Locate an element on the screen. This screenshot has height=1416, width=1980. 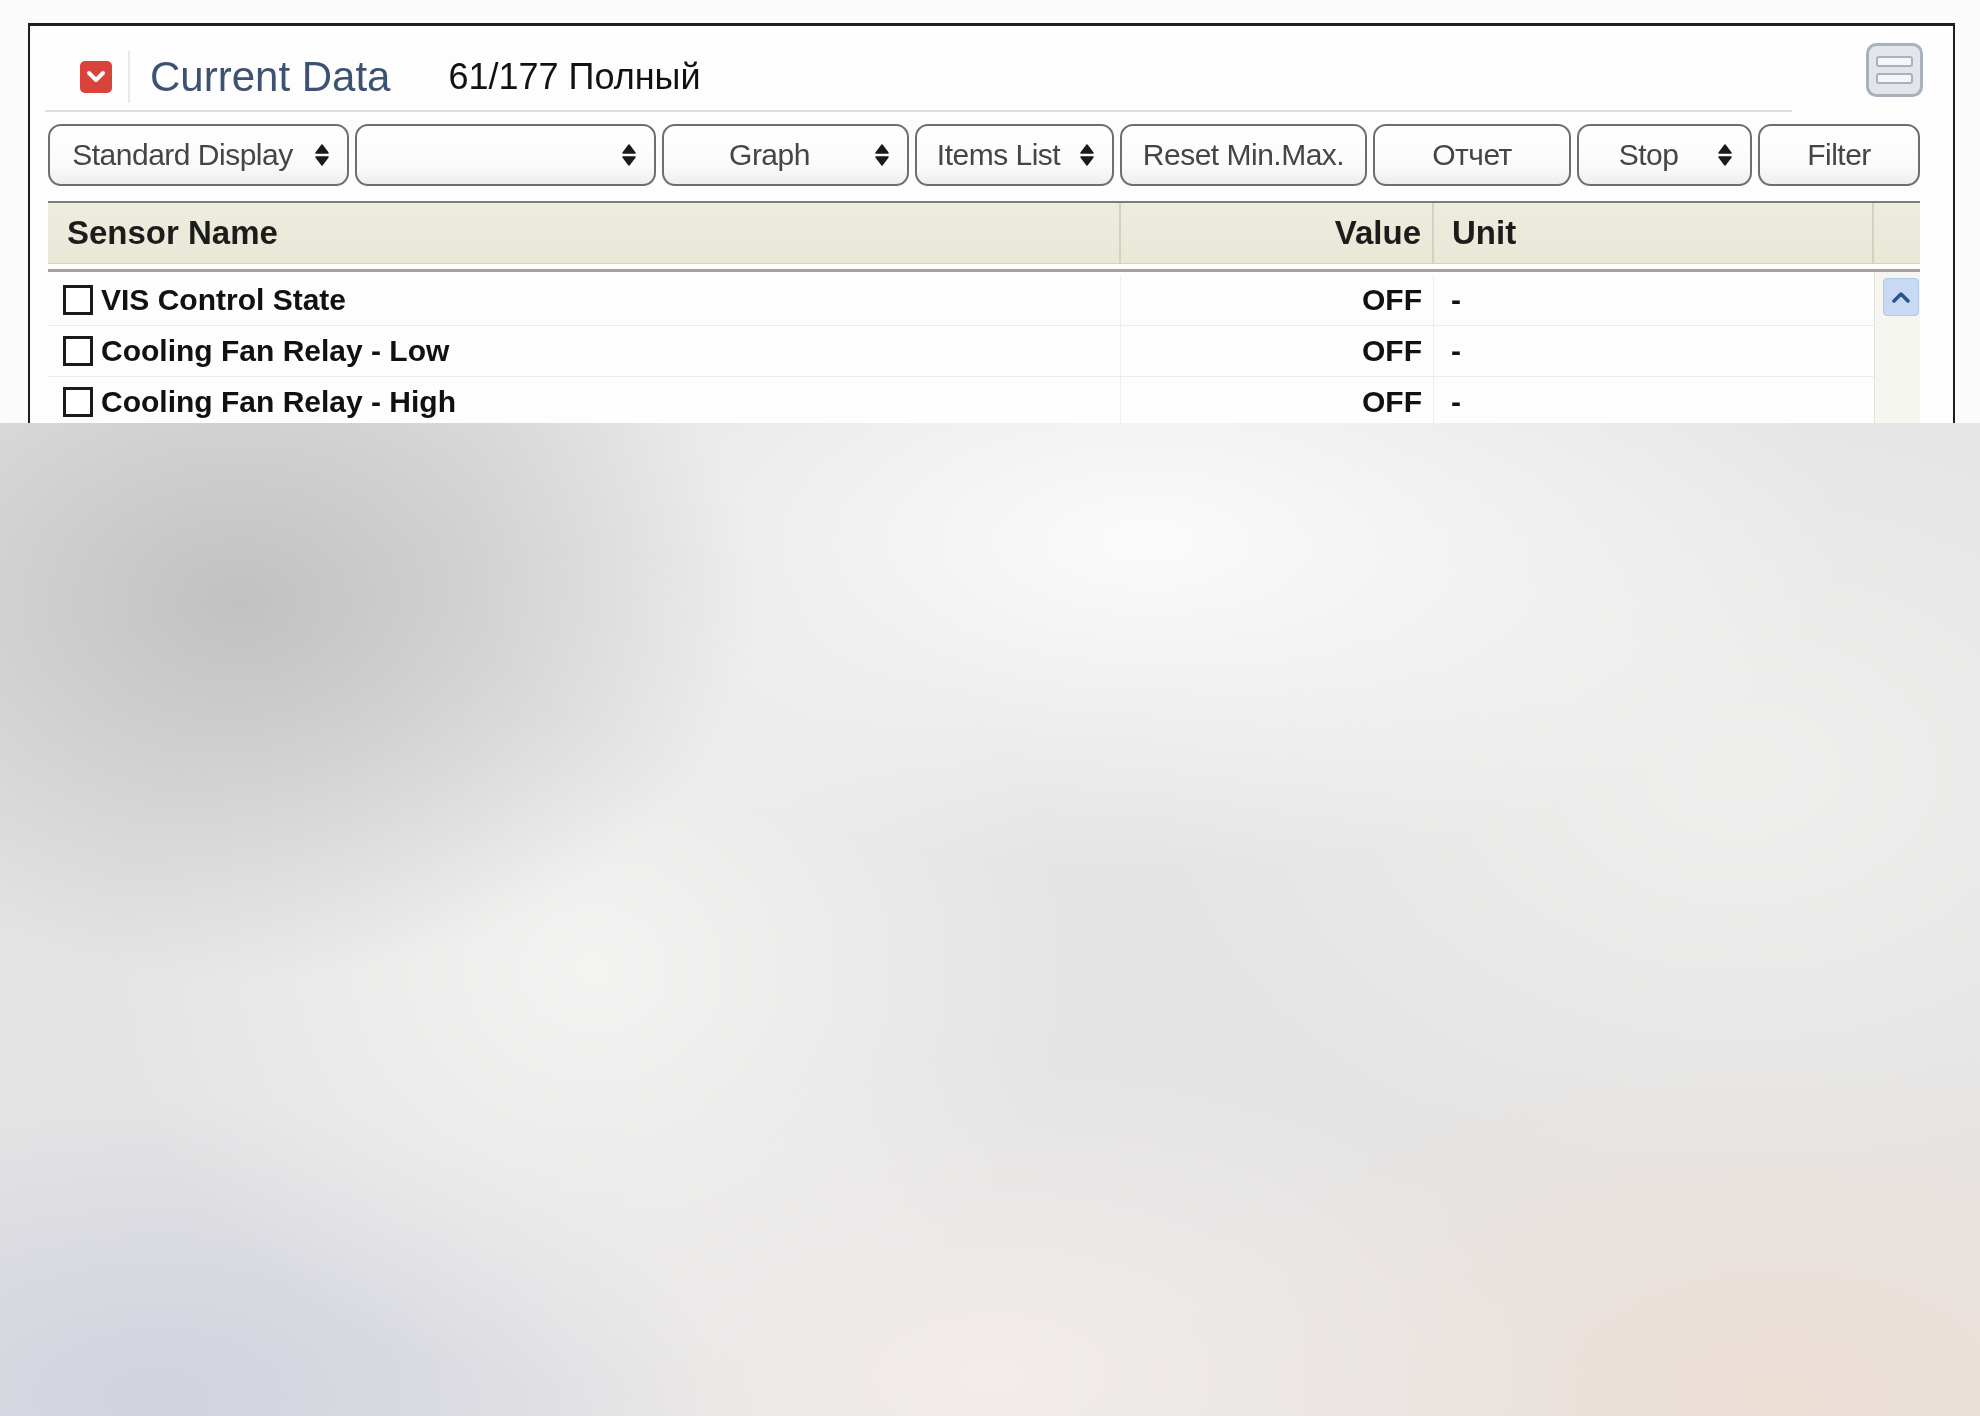
column-header: Sensor Name is located at coordinates (172, 233).